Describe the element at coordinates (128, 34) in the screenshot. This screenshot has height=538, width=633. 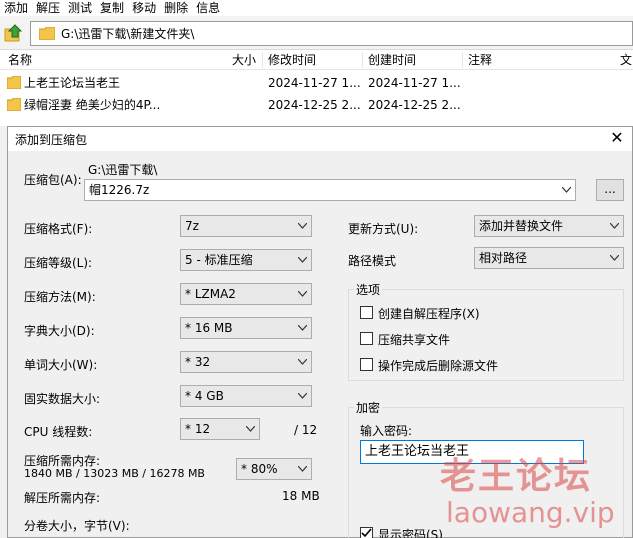
I see `address-path: G:\迅雷下载\新建文件夹\` at that location.